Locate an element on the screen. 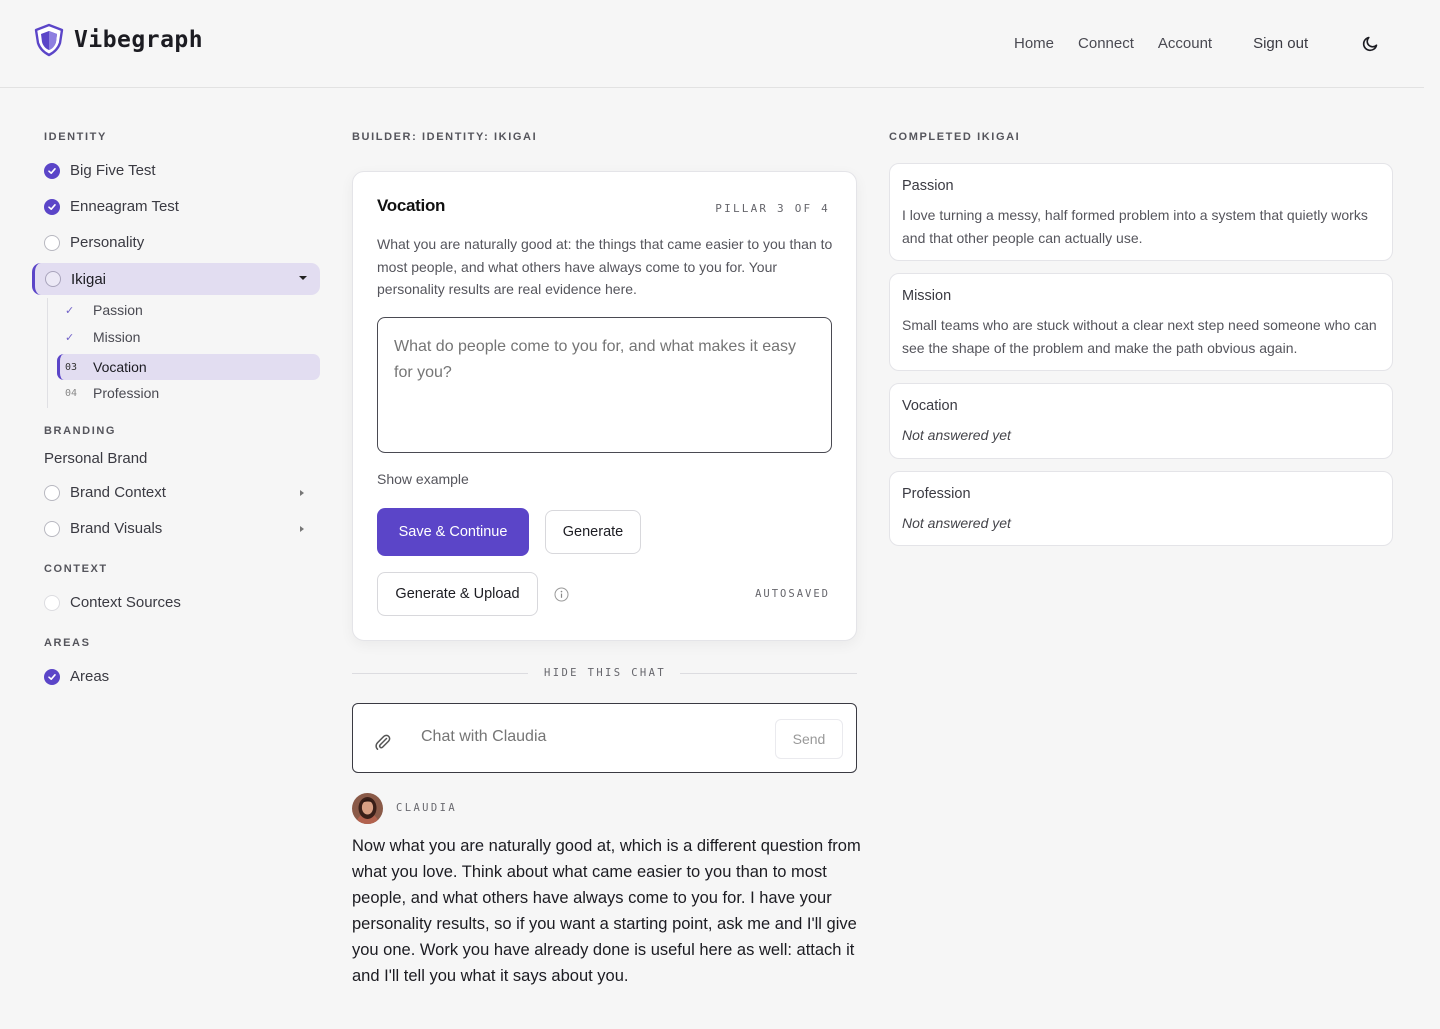 The width and height of the screenshot is (1440, 1029). info-icon is located at coordinates (561, 594).